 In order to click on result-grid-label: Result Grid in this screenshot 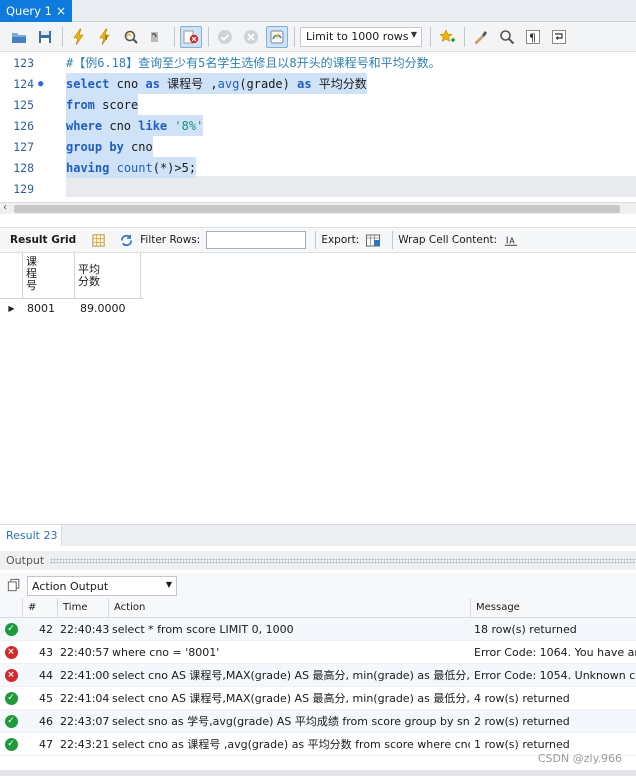, I will do `click(43, 240)`.